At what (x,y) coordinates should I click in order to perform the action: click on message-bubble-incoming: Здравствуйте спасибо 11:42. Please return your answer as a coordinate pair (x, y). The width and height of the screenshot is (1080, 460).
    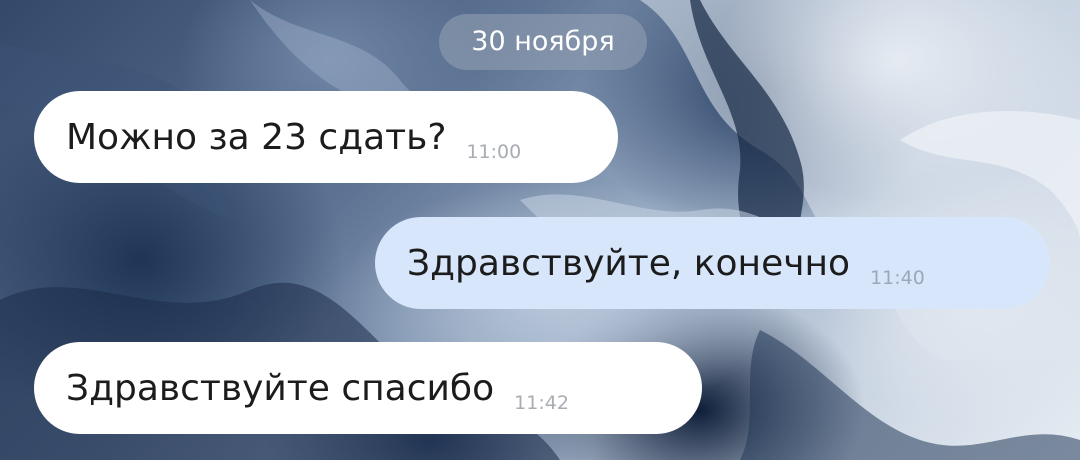
    Looking at the image, I should click on (368, 388).